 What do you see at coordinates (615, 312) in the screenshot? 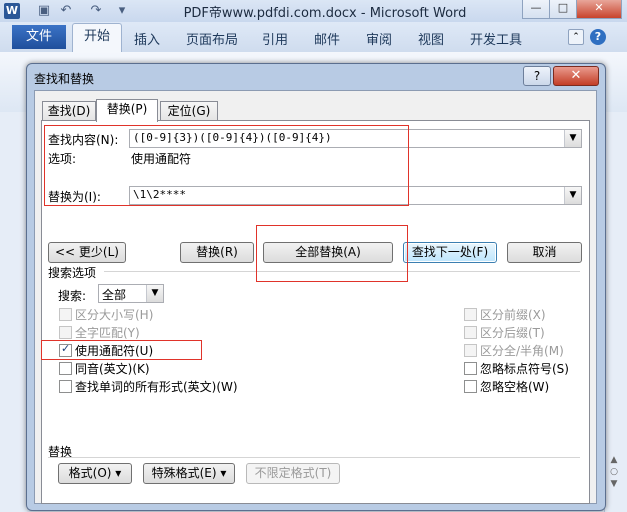
I see `vertical-scrollbar` at bounding box center [615, 312].